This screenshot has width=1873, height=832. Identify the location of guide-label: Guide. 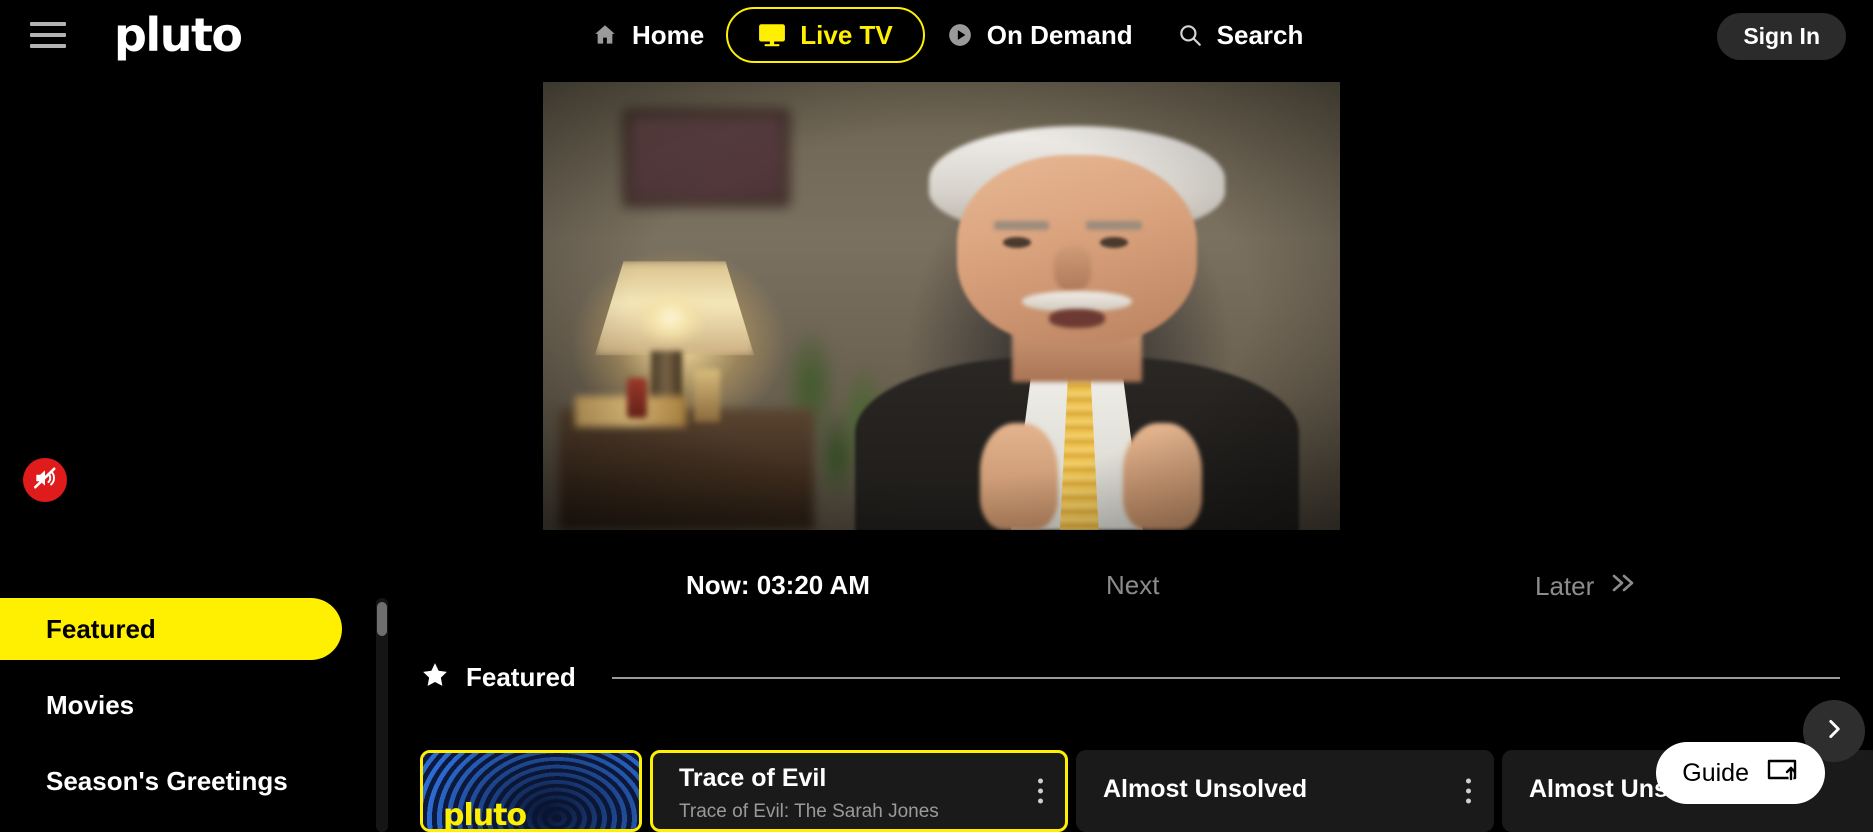
(1715, 772).